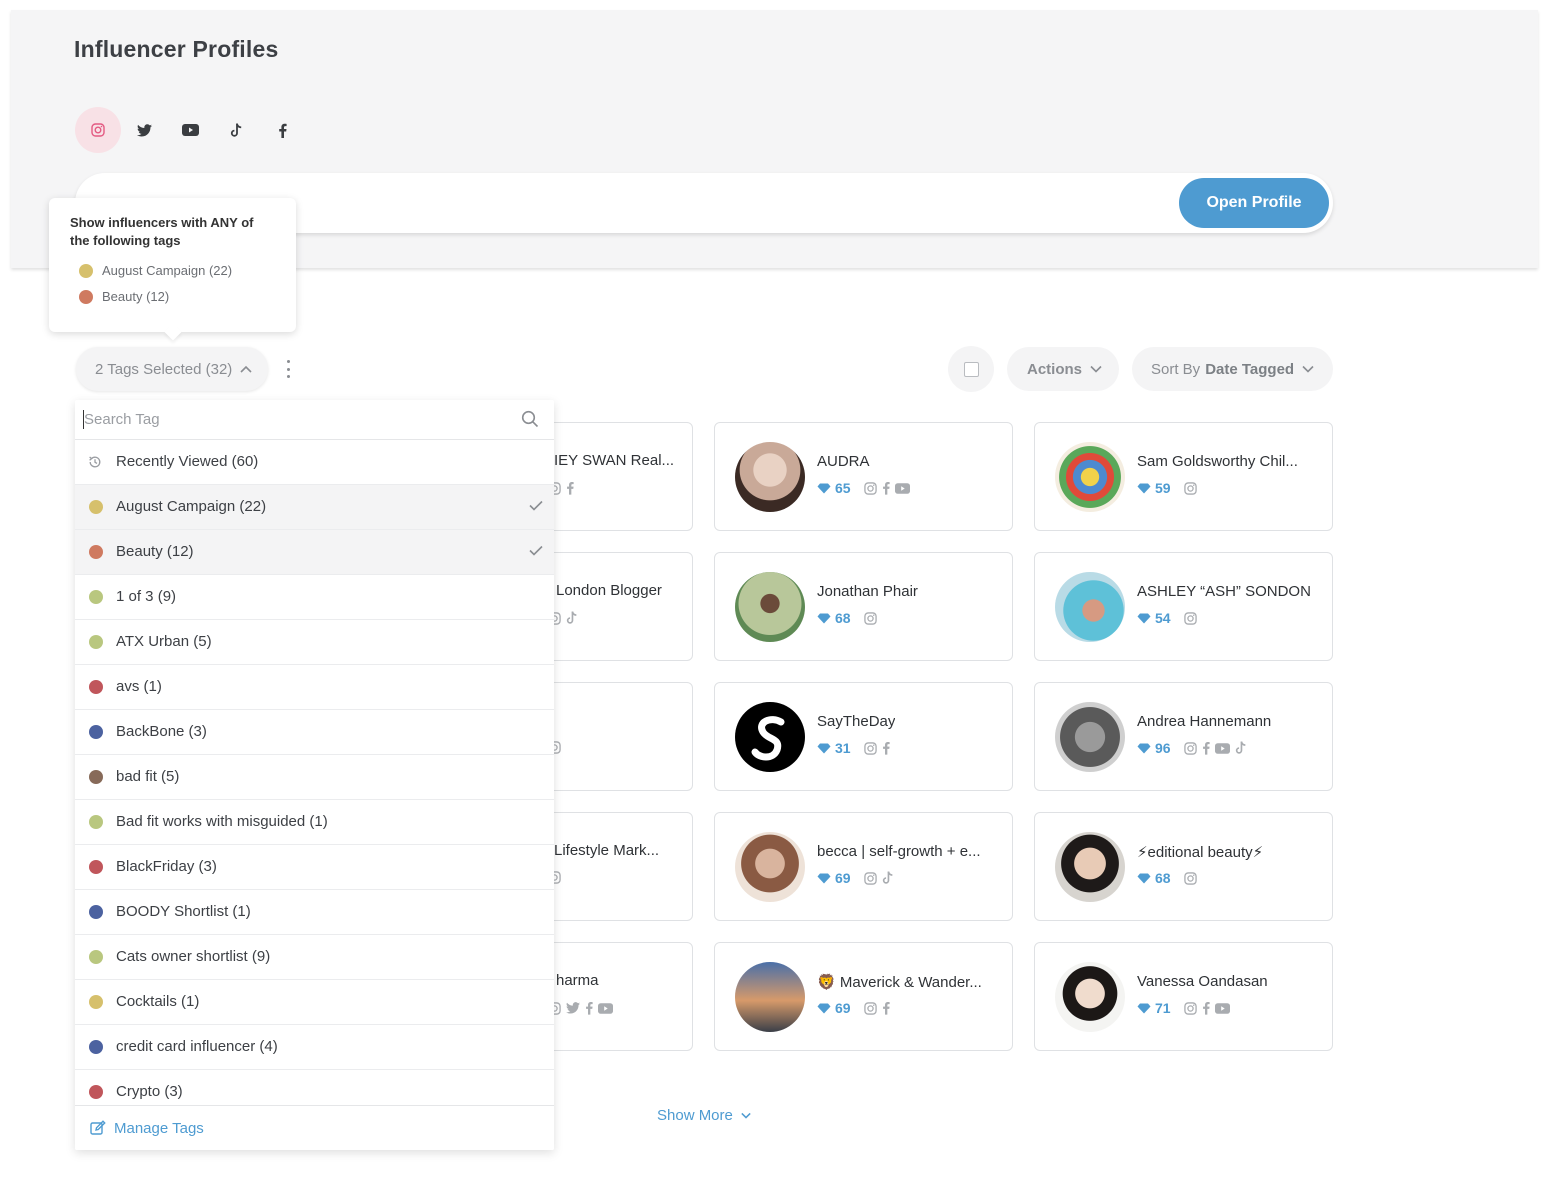 The height and width of the screenshot is (1200, 1562). Describe the element at coordinates (530, 419) in the screenshot. I see `search-icon` at that location.